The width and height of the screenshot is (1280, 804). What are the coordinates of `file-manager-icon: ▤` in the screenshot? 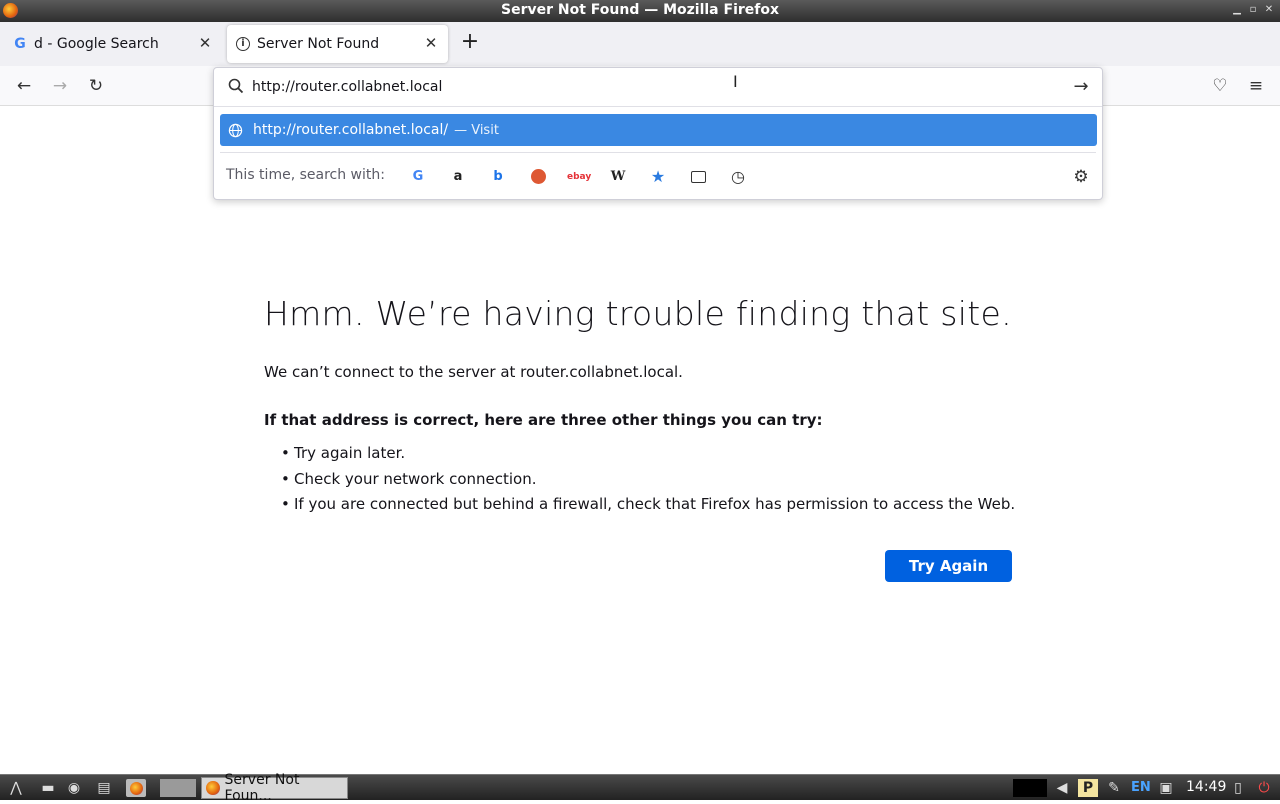 It's located at (104, 788).